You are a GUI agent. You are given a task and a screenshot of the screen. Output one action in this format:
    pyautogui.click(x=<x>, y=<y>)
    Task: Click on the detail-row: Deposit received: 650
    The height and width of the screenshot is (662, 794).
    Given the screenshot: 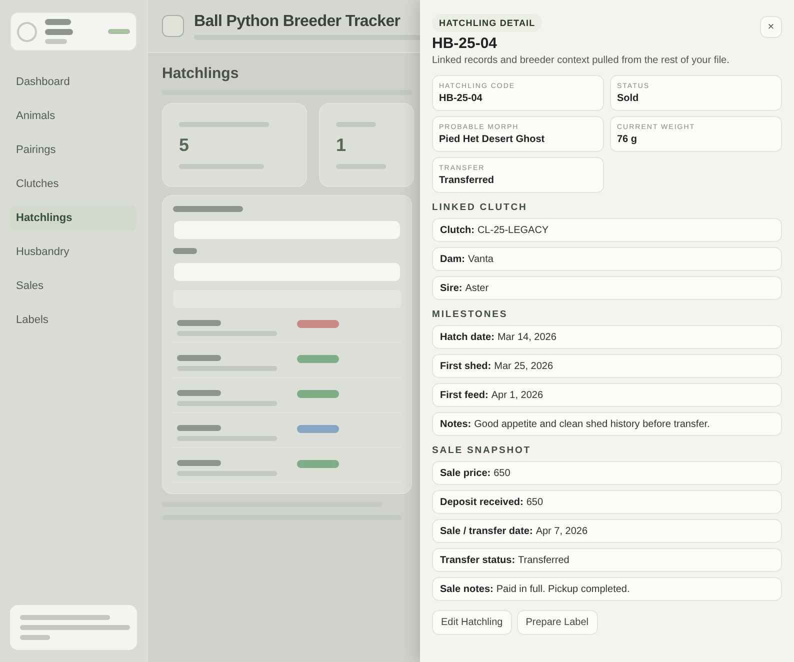 What is the action you would take?
    pyautogui.click(x=607, y=502)
    